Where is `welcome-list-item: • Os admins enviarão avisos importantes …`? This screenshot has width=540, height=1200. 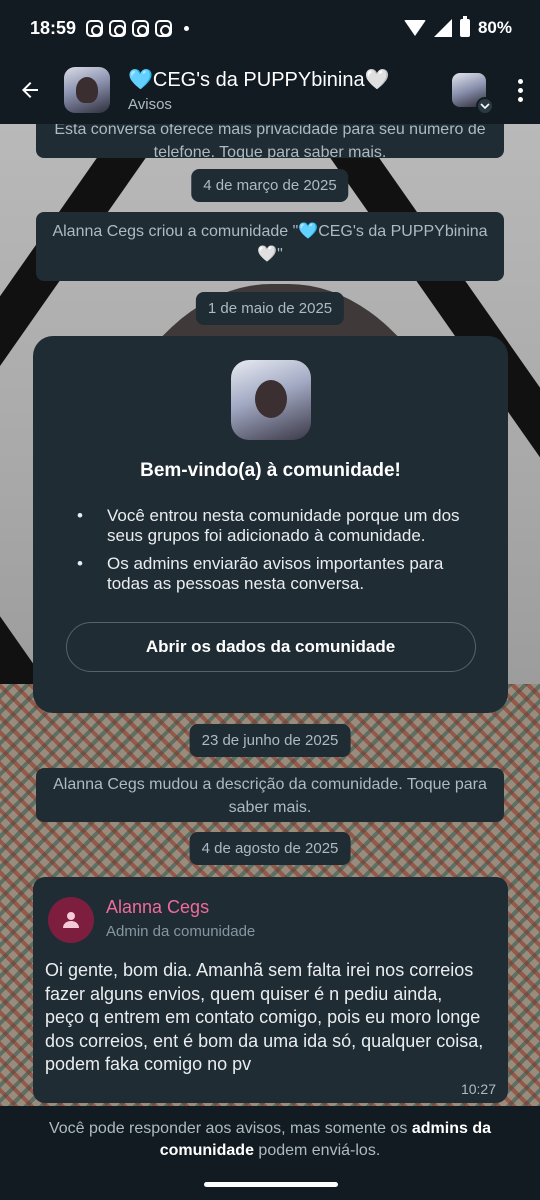
welcome-list-item: • Os admins enviarão avisos importantes … is located at coordinates (270, 574).